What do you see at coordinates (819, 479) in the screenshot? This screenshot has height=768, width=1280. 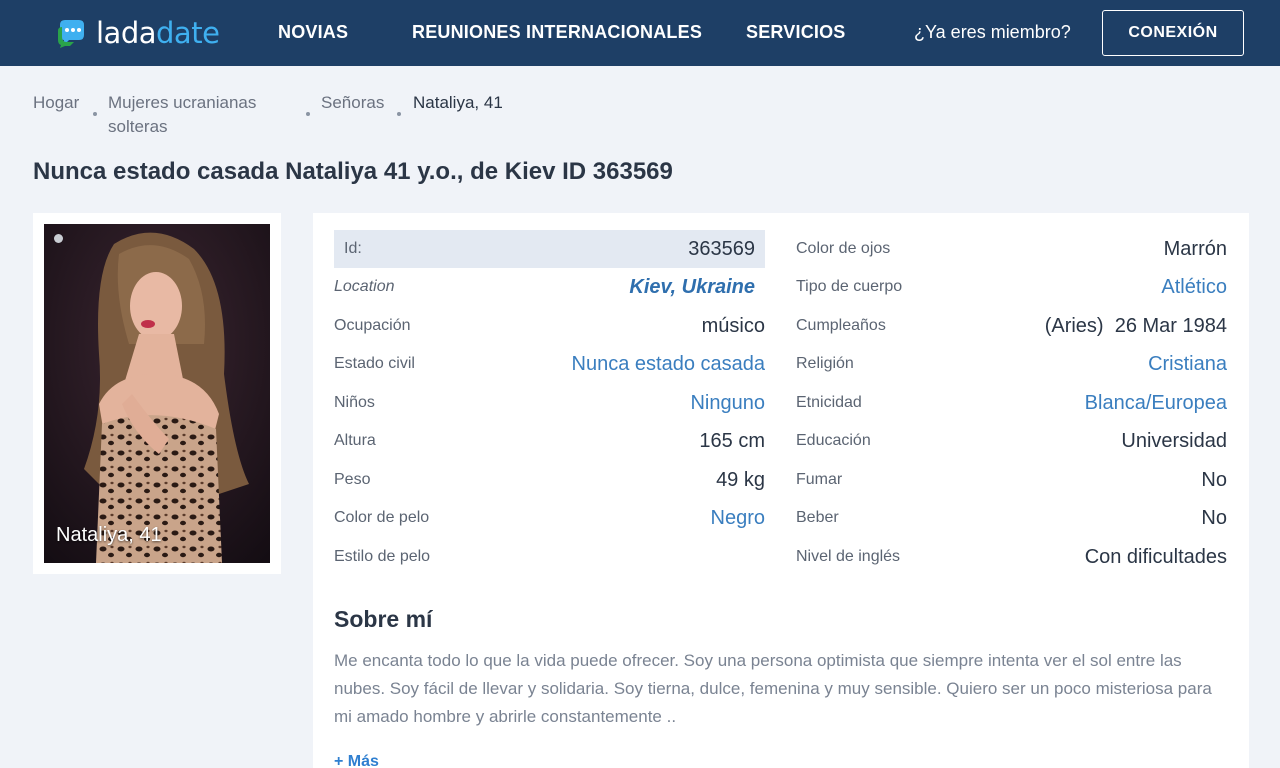 I see `detail-label: Fumar` at bounding box center [819, 479].